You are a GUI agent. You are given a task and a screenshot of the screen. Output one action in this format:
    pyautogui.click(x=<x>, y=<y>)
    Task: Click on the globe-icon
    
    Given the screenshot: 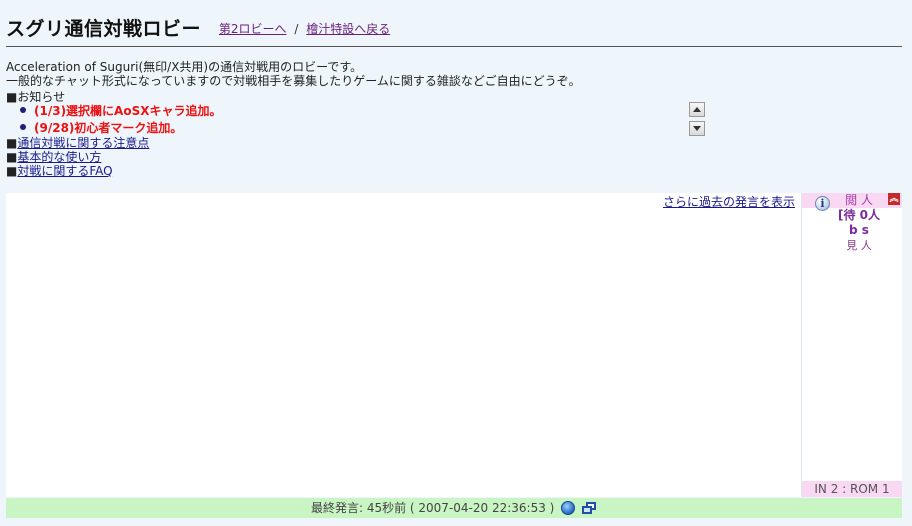 What is the action you would take?
    pyautogui.click(x=568, y=508)
    